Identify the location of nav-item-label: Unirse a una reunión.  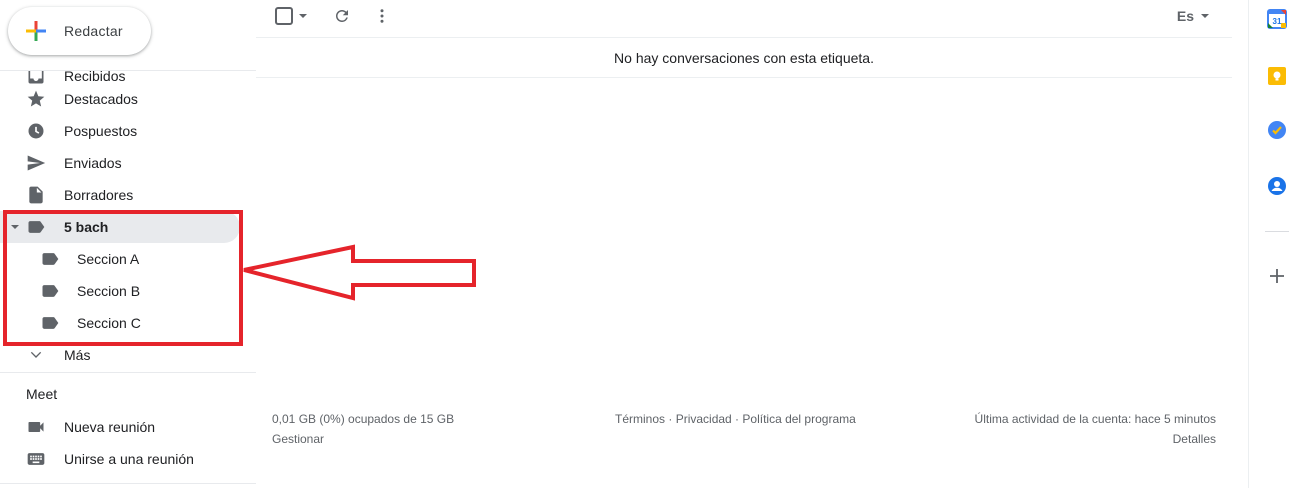
(129, 459).